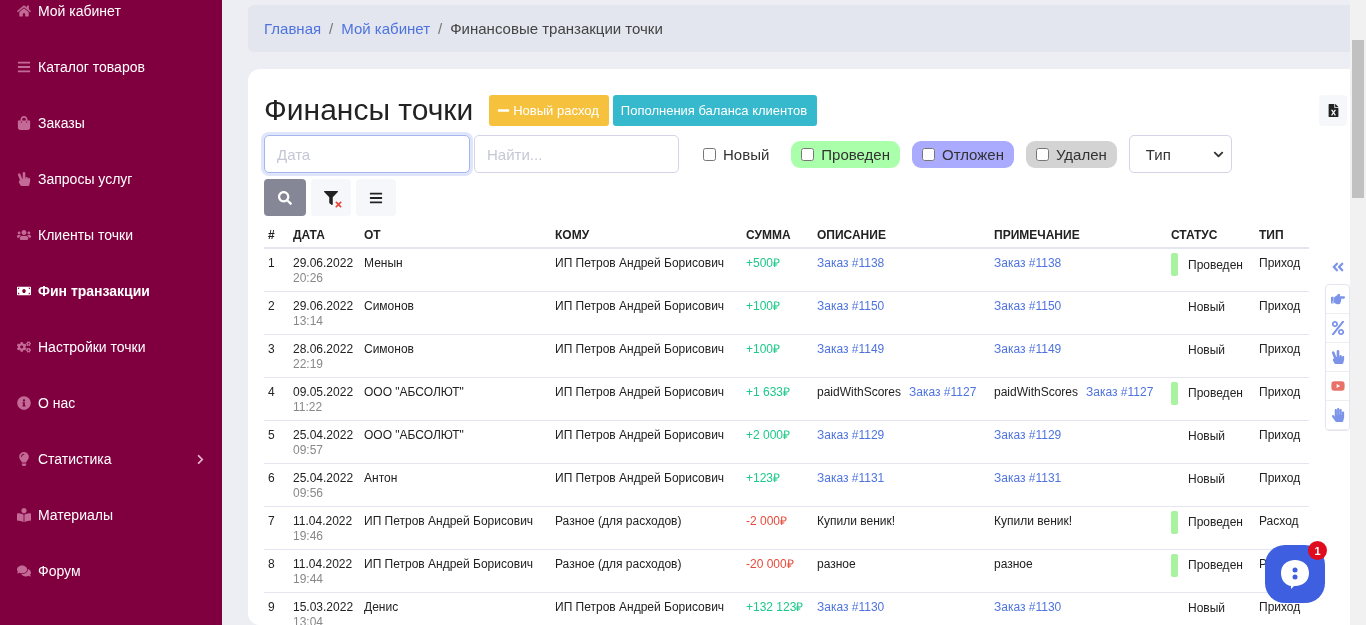 This screenshot has width=1366, height=625. What do you see at coordinates (324, 263) in the screenshot?
I see `date-text: 29.06.2022` at bounding box center [324, 263].